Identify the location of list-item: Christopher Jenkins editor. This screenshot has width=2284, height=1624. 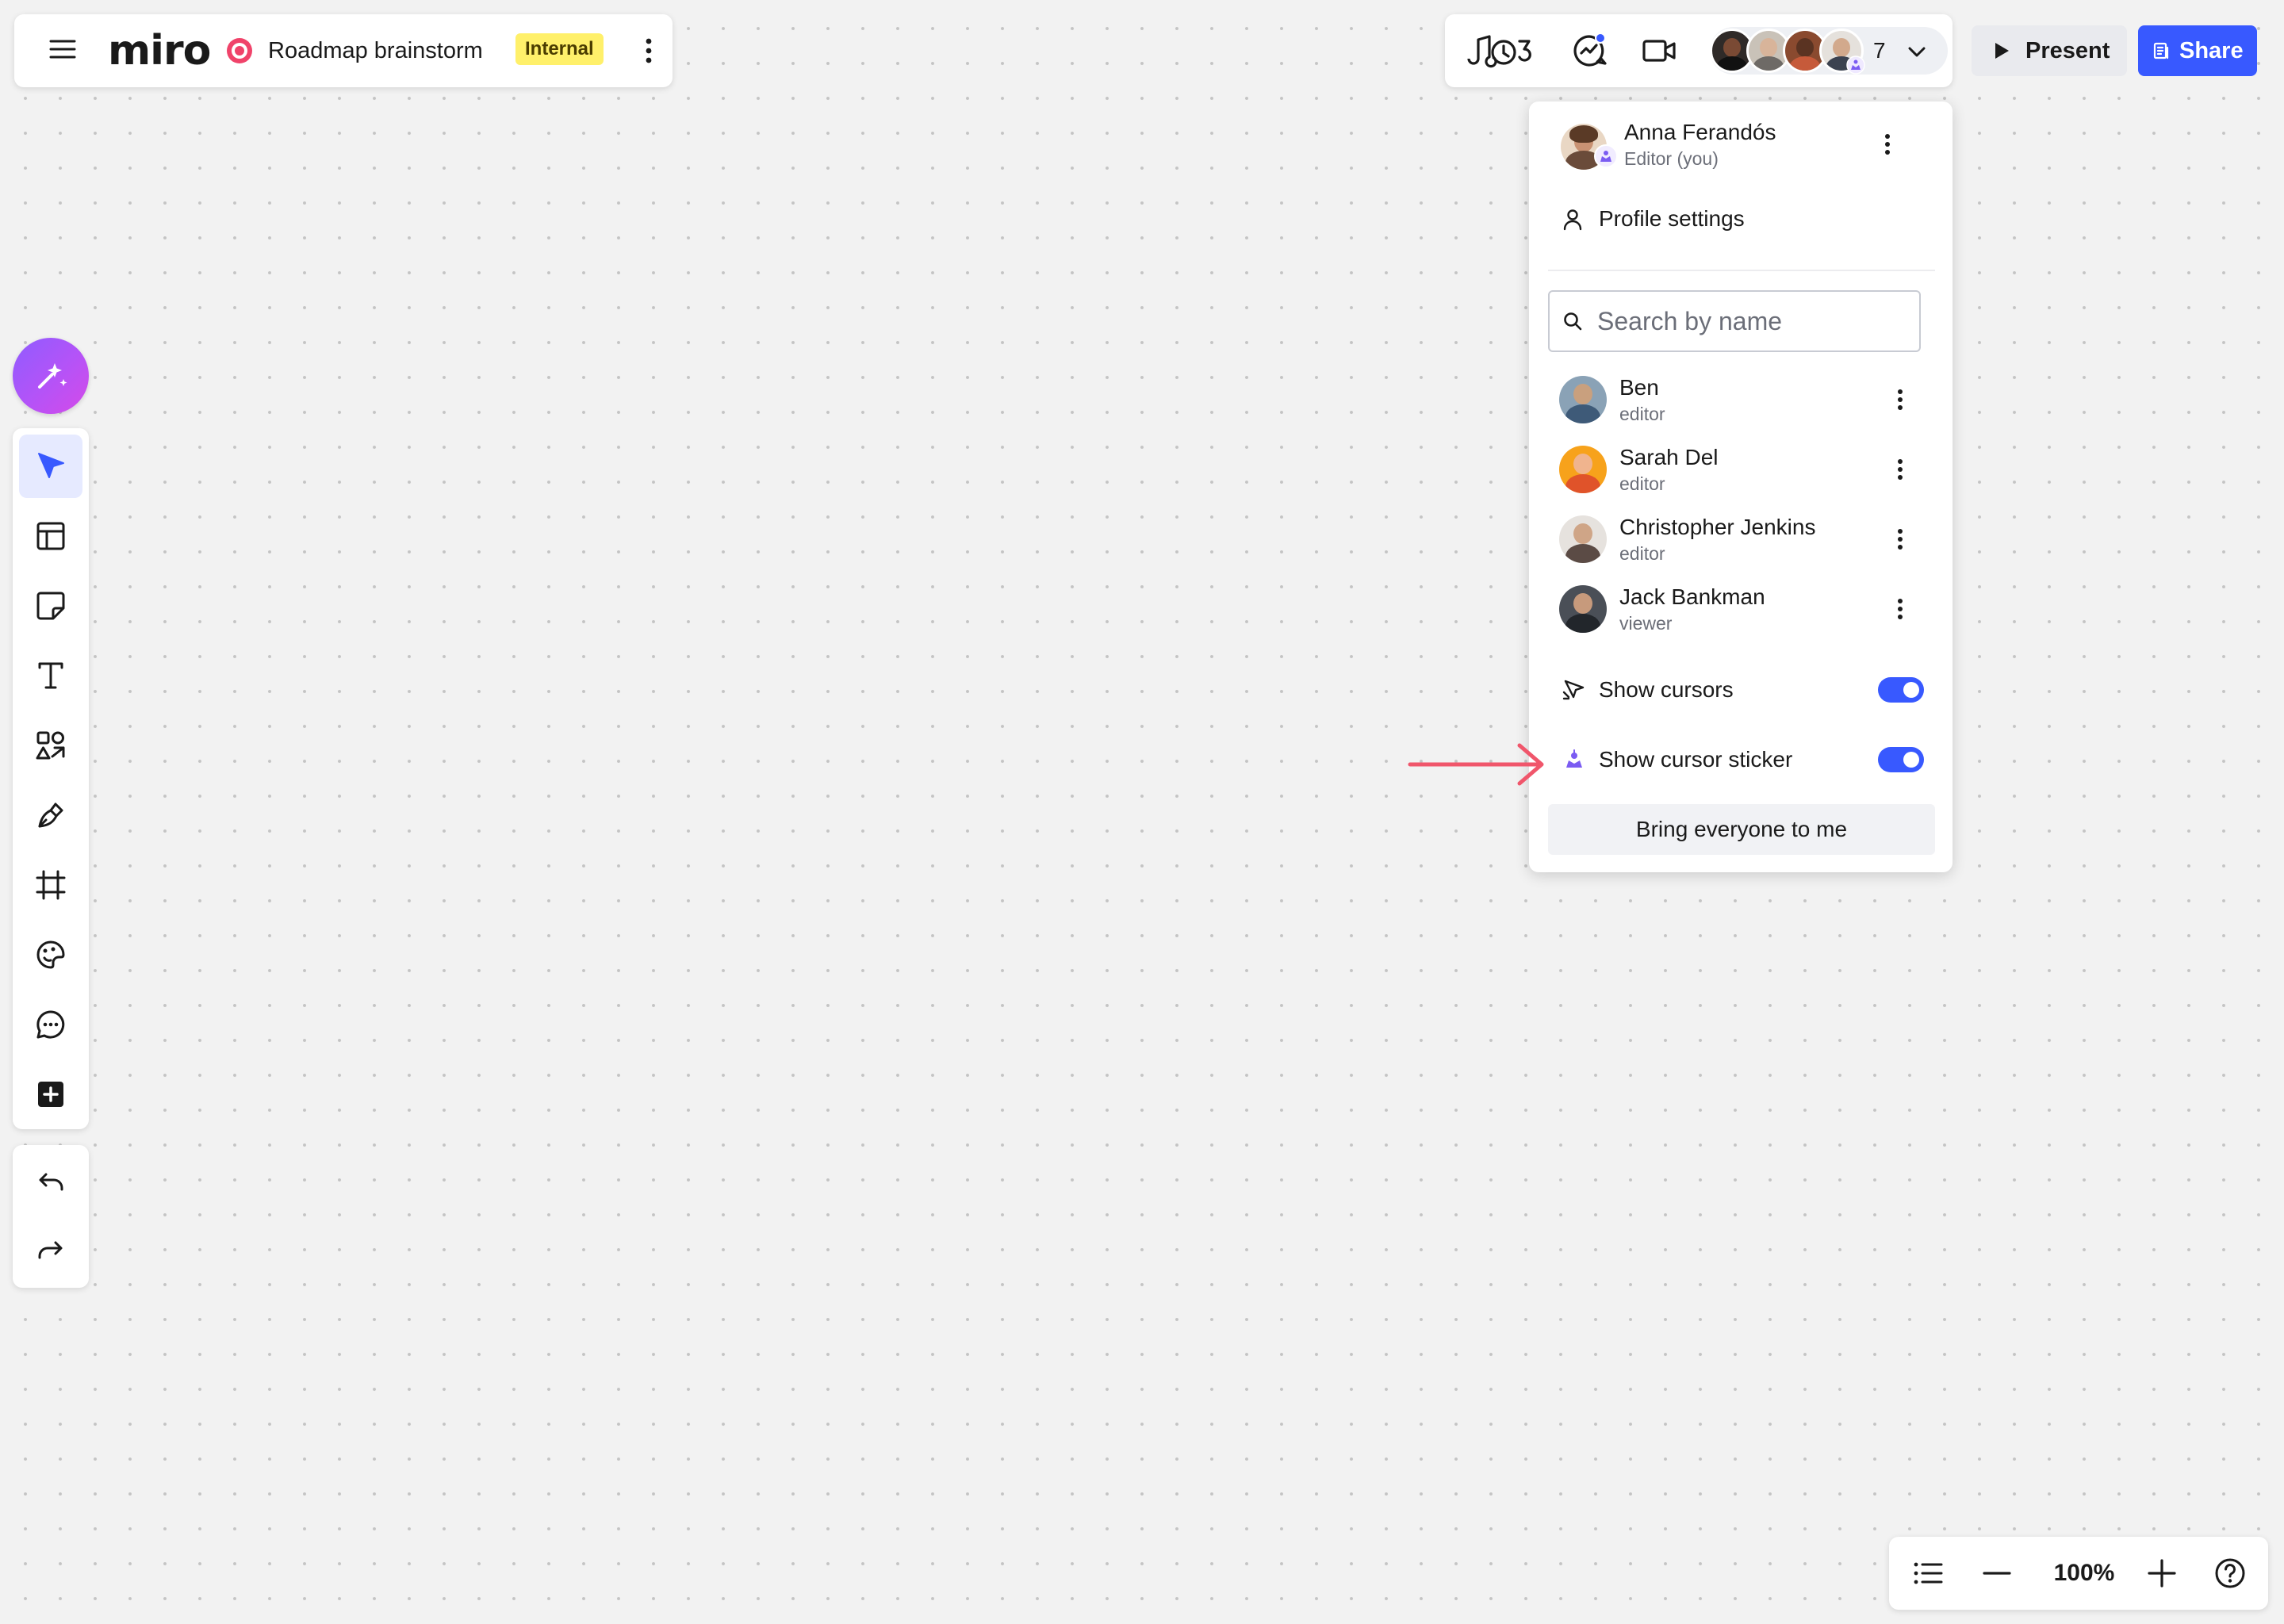
(1742, 539).